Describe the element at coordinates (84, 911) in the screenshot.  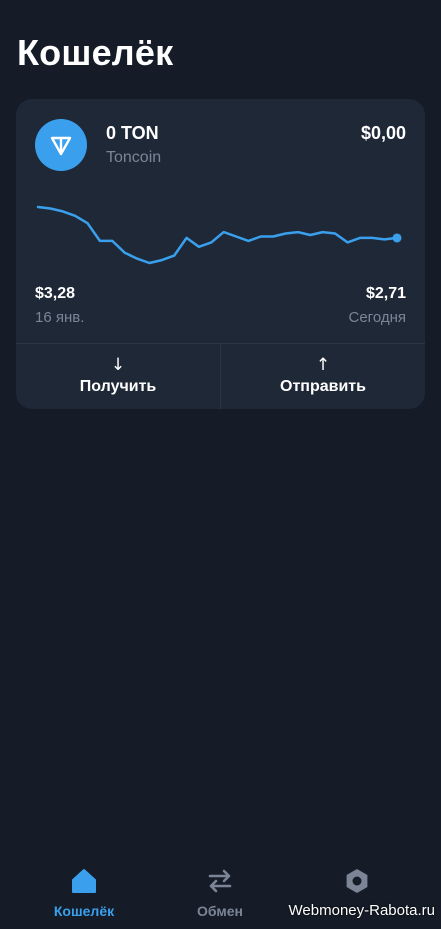
I see `tab-wallet-label: Кошелёк` at that location.